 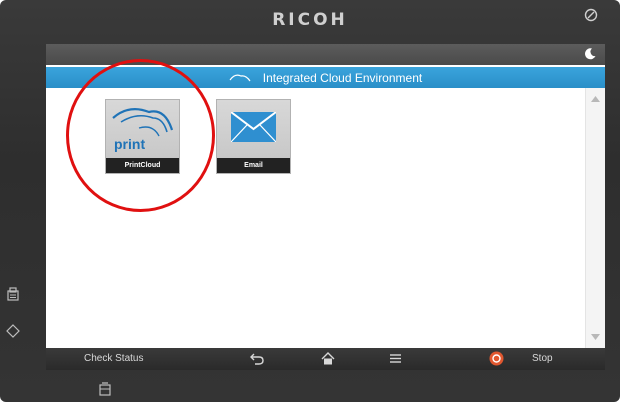 I want to click on email-label: Email, so click(x=253, y=165).